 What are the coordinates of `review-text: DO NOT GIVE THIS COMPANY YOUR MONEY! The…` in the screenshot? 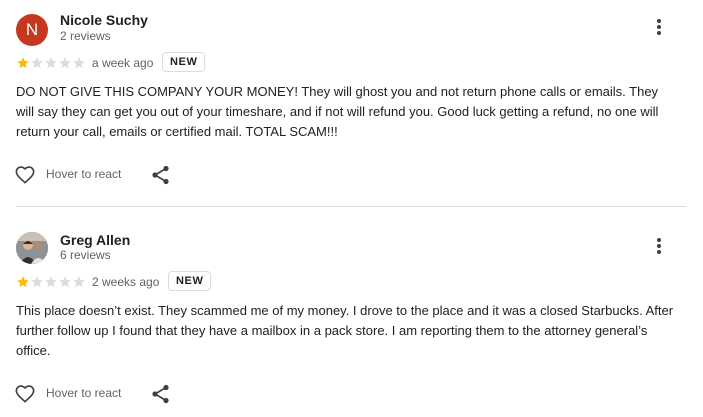 It's located at (337, 111).